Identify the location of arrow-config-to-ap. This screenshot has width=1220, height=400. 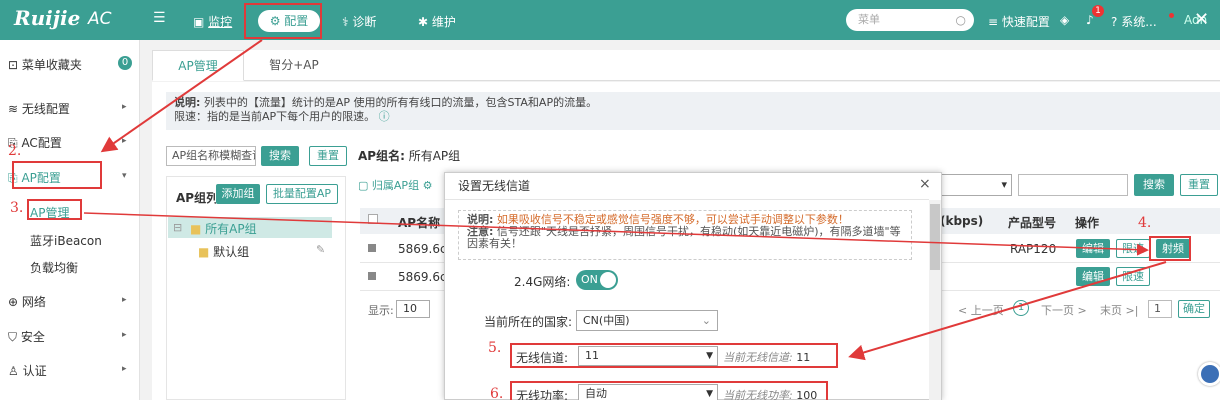
(181, 96).